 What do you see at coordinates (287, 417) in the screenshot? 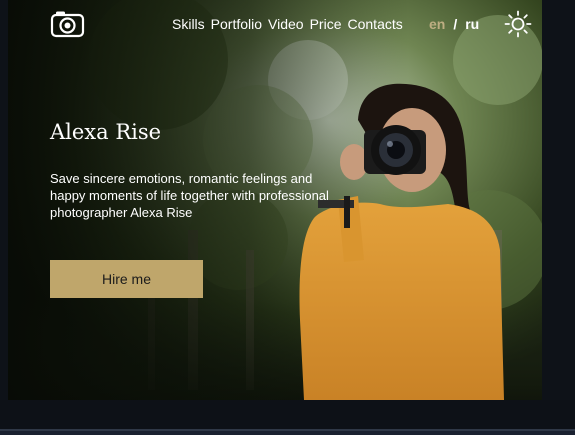
I see `bottom-strip` at bounding box center [287, 417].